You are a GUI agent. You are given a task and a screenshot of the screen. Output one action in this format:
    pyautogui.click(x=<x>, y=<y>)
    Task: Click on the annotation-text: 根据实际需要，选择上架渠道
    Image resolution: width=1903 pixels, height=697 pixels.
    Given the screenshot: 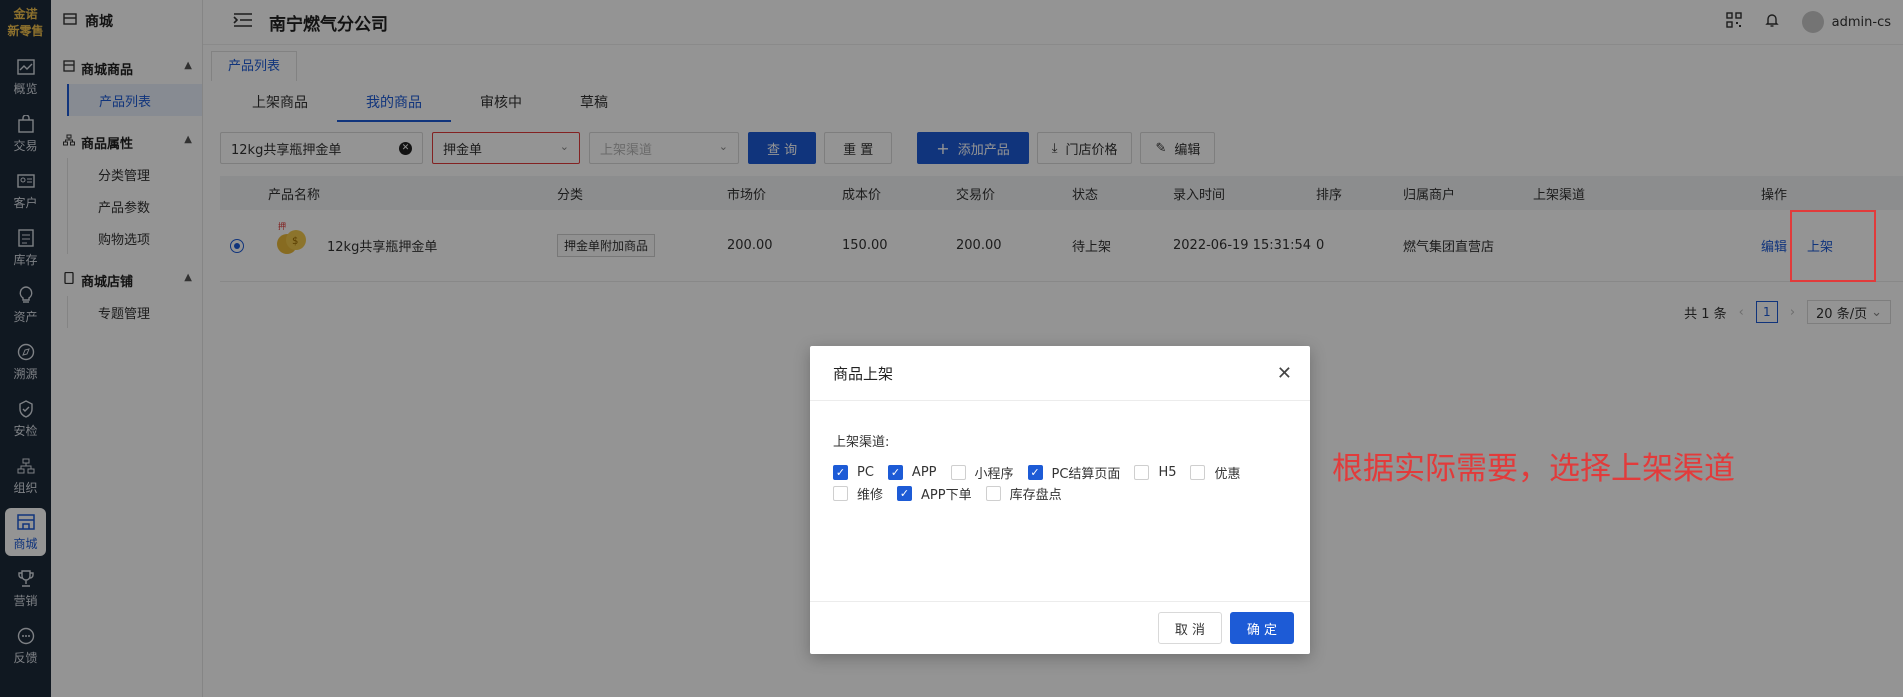 What is the action you would take?
    pyautogui.click(x=1533, y=469)
    